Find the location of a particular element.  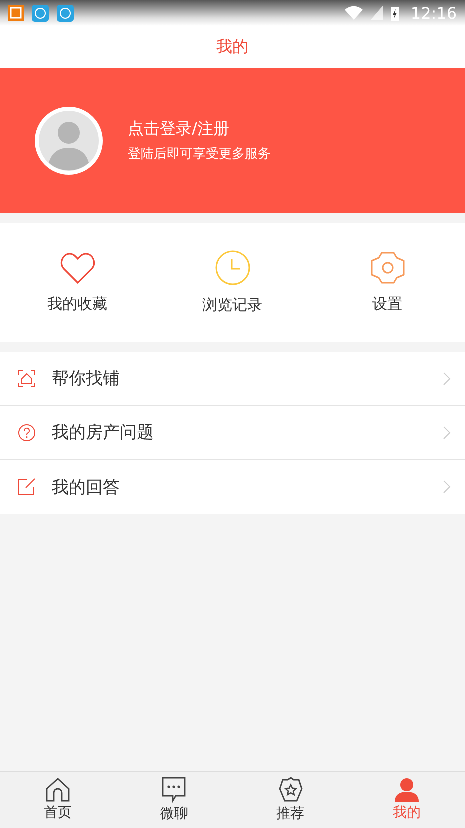

clock-time: 12:16 is located at coordinates (433, 13).